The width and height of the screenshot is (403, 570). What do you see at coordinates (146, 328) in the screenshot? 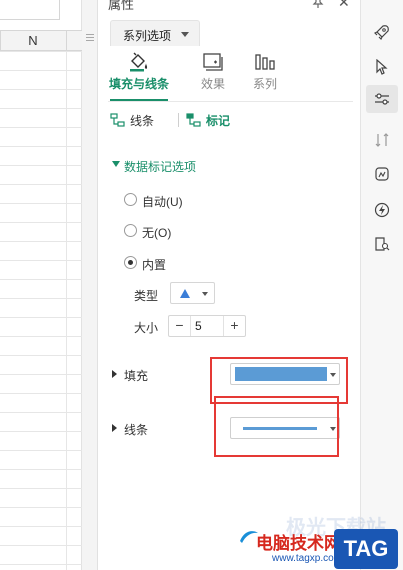
I see `size-label: 大小` at bounding box center [146, 328].